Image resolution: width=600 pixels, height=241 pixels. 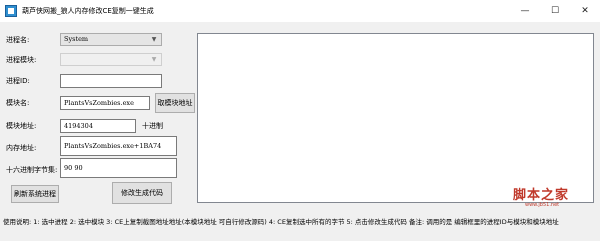 I want to click on module-address-label: 模块地址:, so click(x=21, y=126).